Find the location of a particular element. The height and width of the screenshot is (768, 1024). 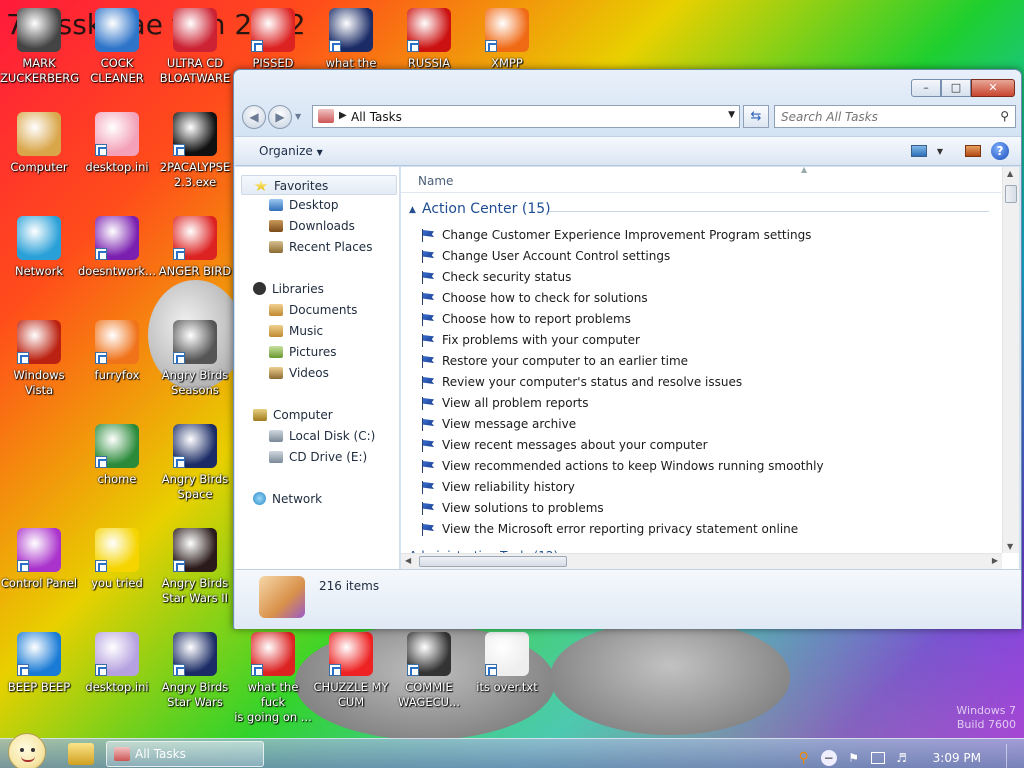

scroll-right-icon: ▶ is located at coordinates (995, 560).